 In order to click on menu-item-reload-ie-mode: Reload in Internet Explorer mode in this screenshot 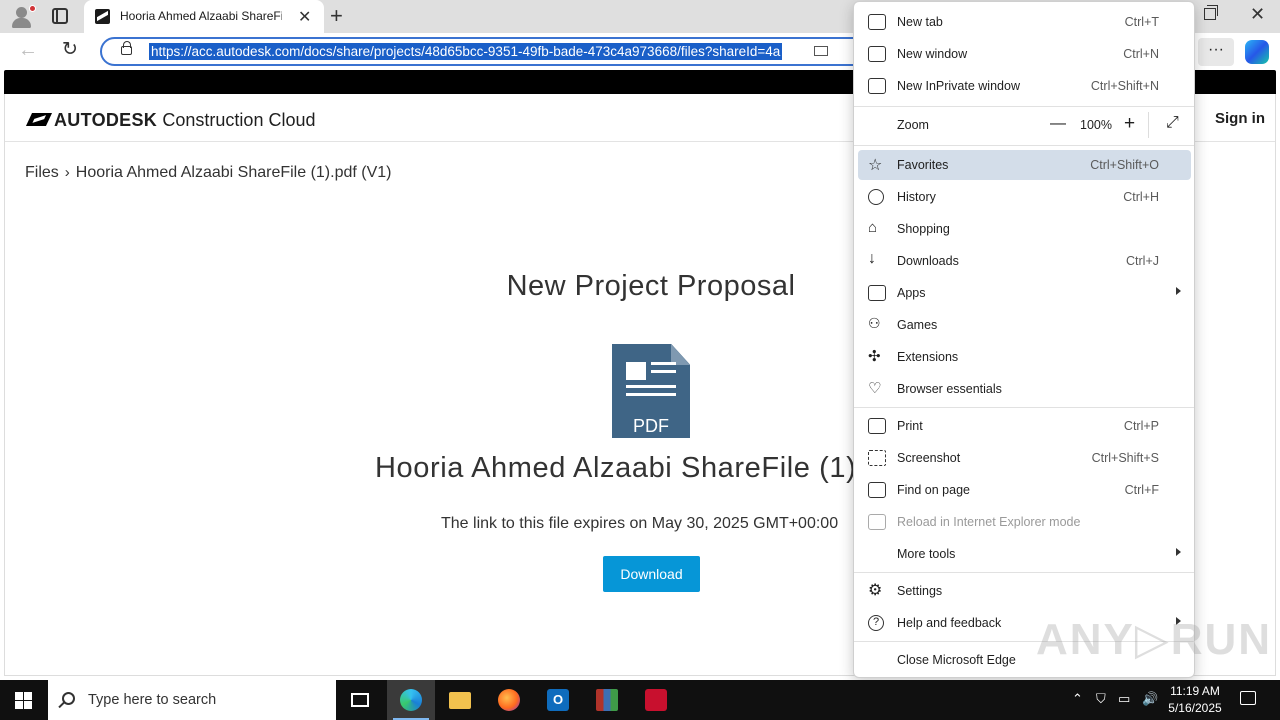, I will do `click(1024, 522)`.